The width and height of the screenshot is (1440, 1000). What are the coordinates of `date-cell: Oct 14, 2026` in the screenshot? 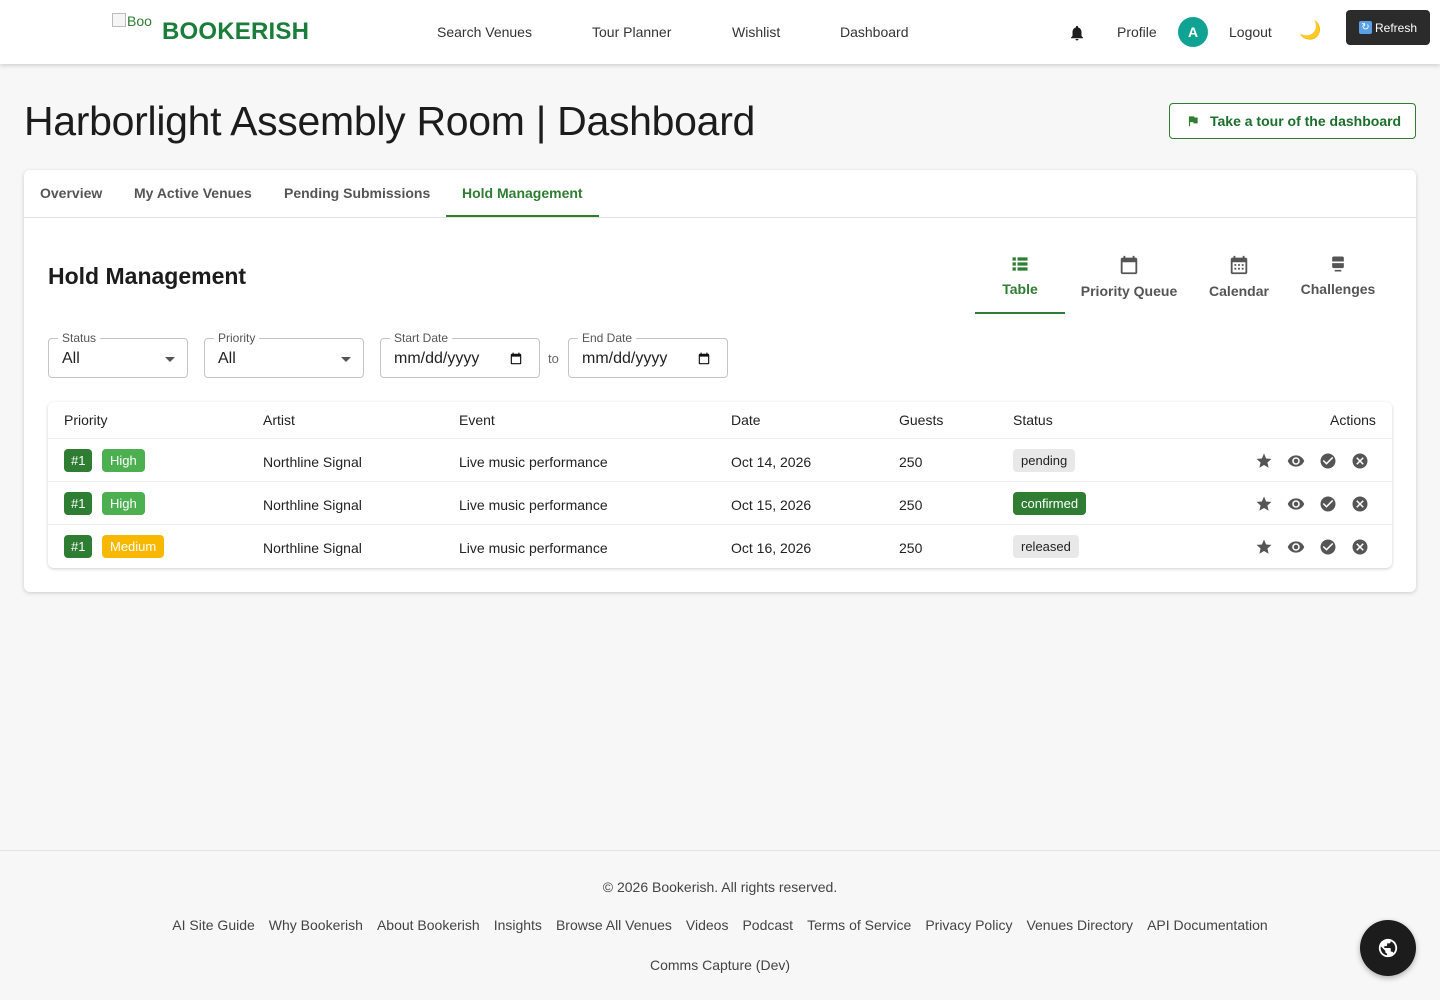 It's located at (771, 462).